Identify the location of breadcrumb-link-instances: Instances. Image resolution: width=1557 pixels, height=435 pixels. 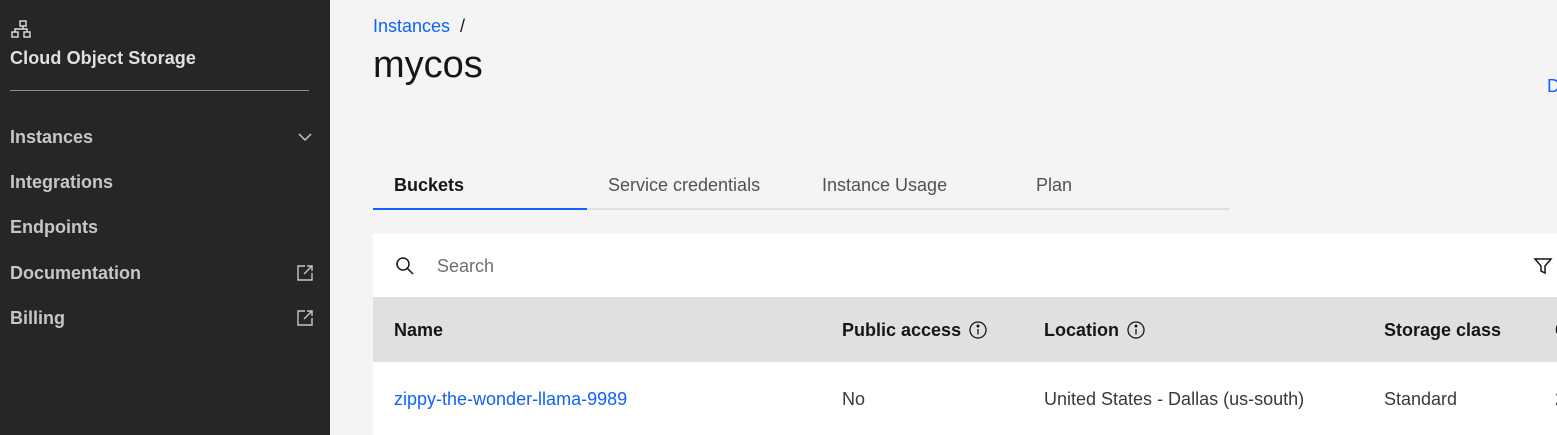
(411, 26).